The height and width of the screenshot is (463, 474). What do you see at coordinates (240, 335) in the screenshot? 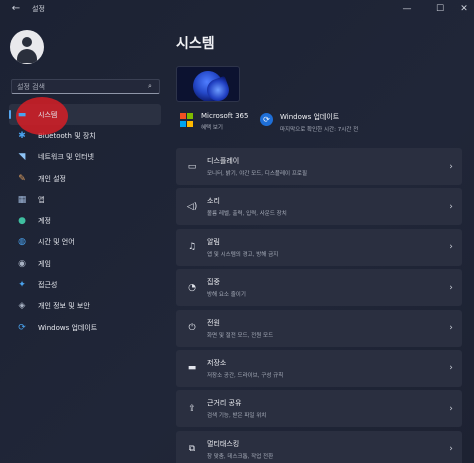
I see `card-description: 화면 및 절전 모드, 전원 모드` at bounding box center [240, 335].